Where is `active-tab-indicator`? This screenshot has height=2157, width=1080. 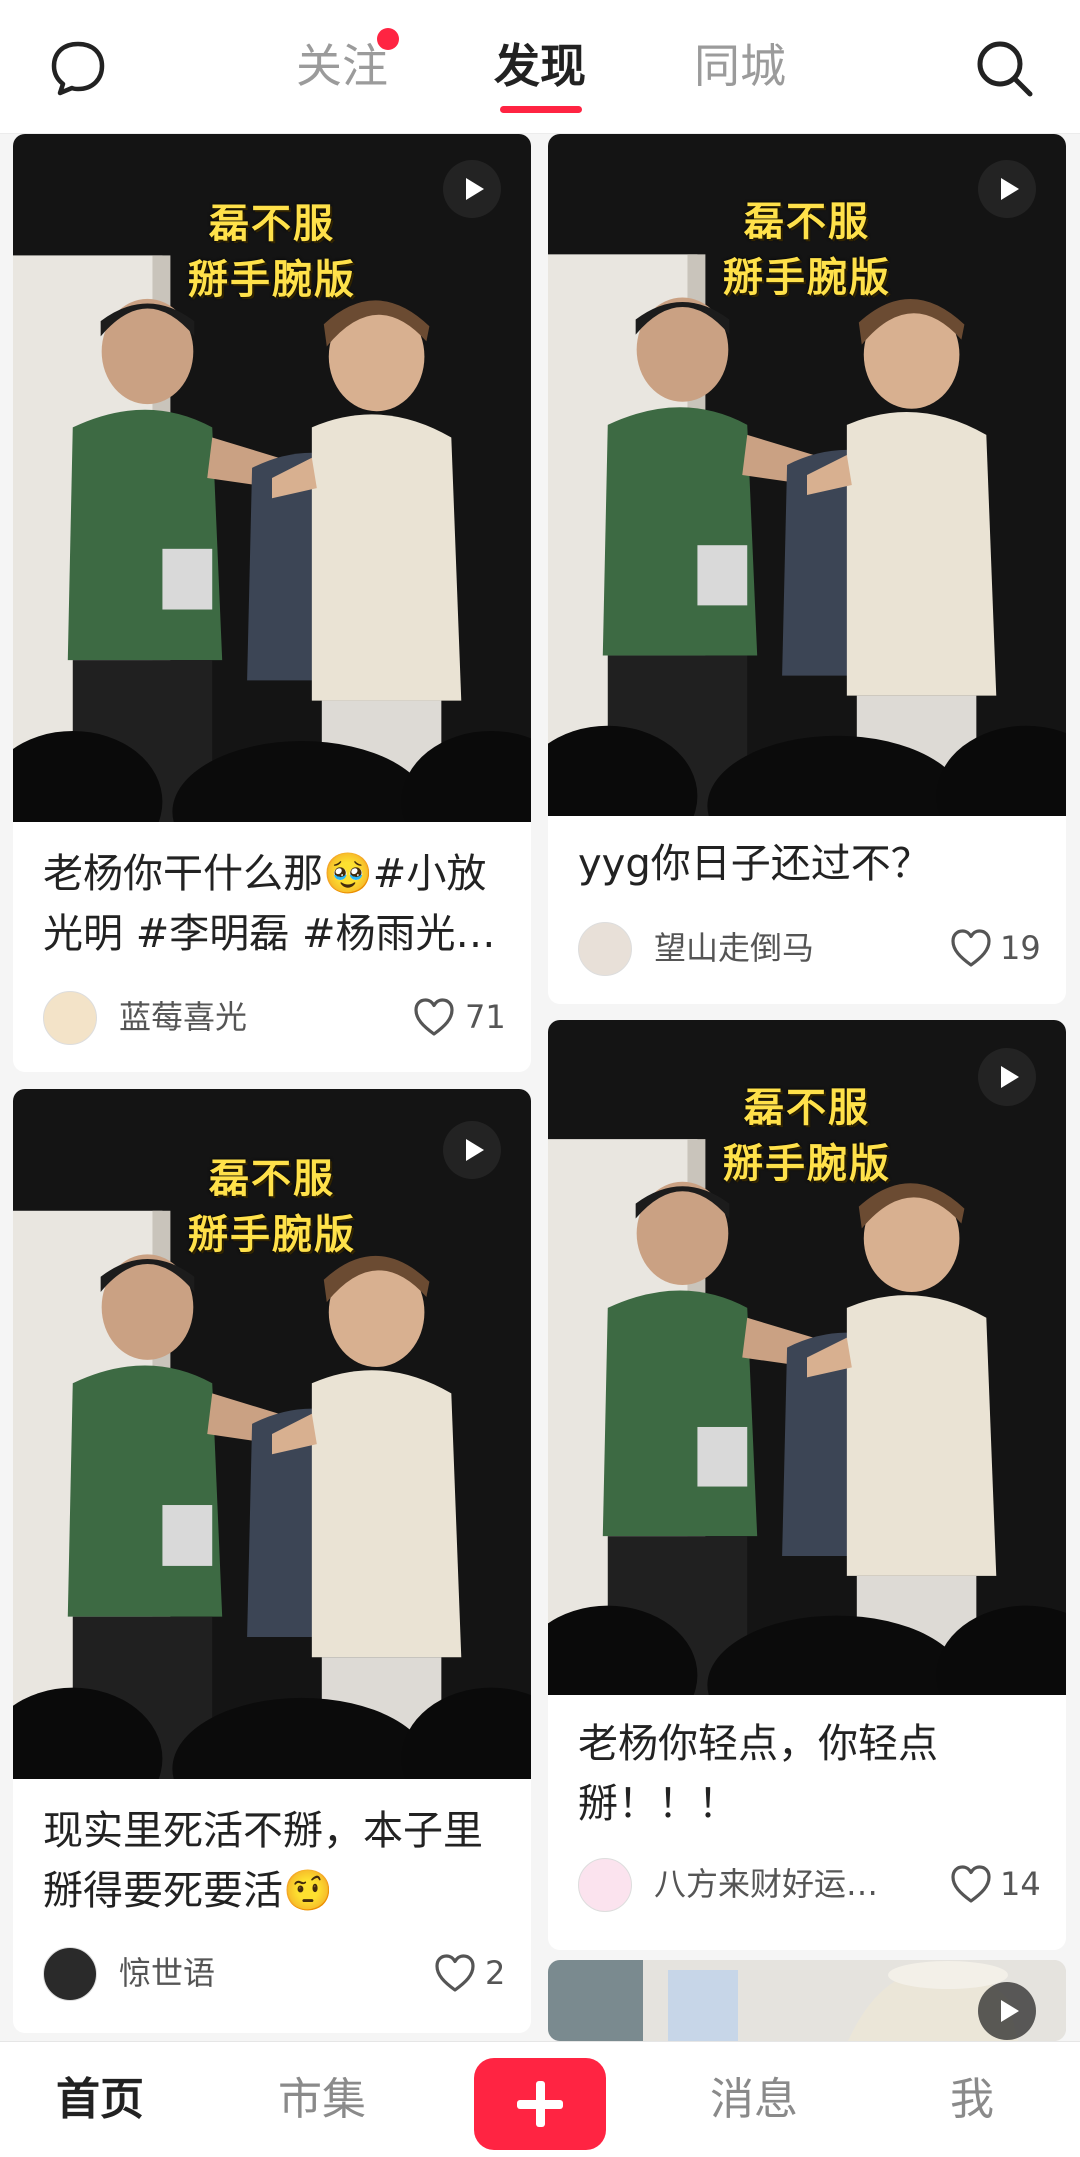 active-tab-indicator is located at coordinates (541, 109).